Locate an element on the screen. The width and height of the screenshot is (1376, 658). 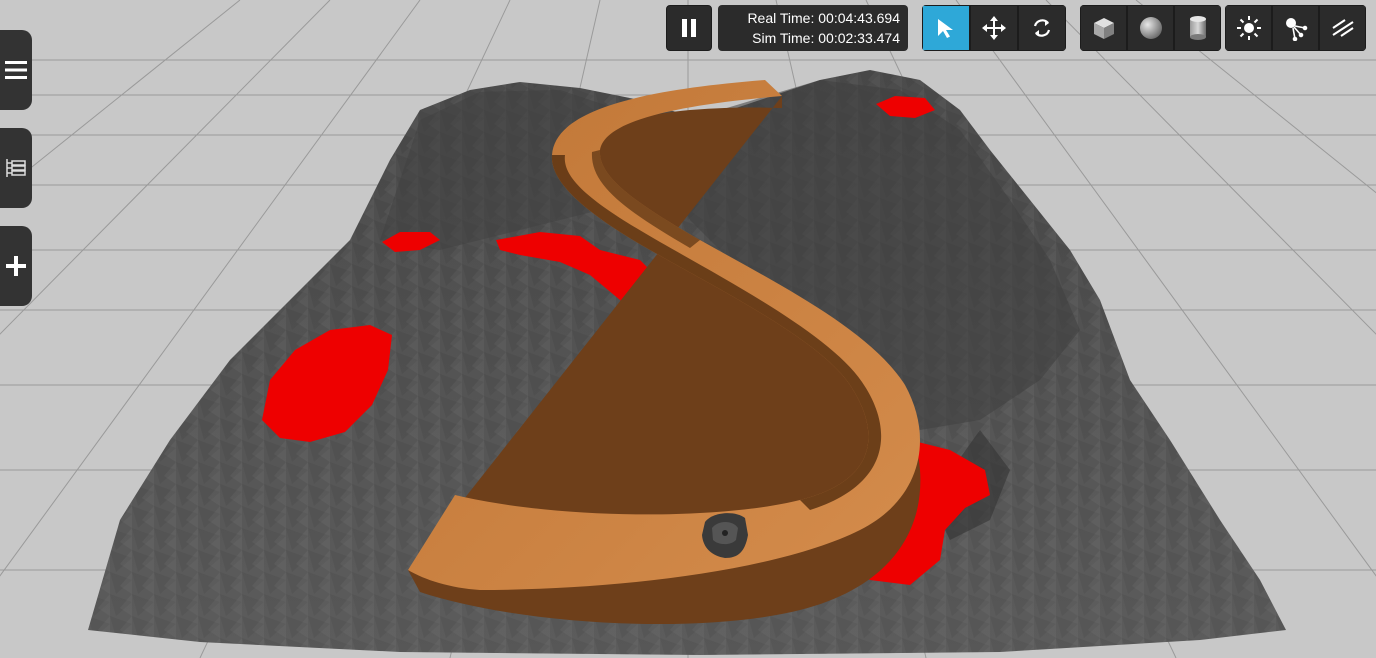
model-tree-button is located at coordinates (16, 168).